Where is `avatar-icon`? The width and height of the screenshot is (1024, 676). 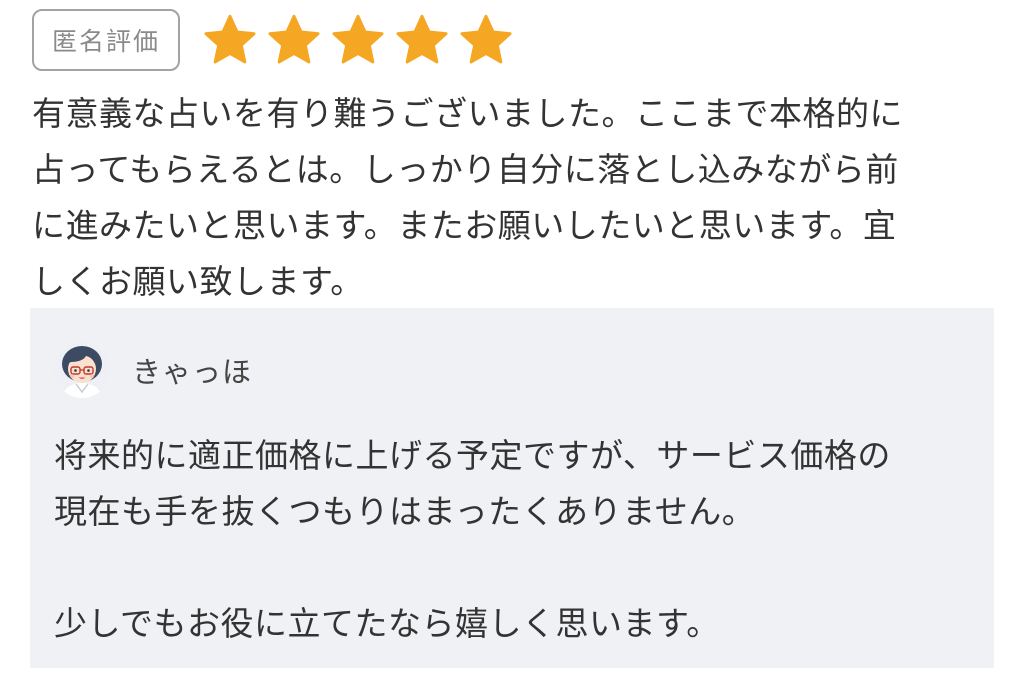
avatar-icon is located at coordinates (82, 370).